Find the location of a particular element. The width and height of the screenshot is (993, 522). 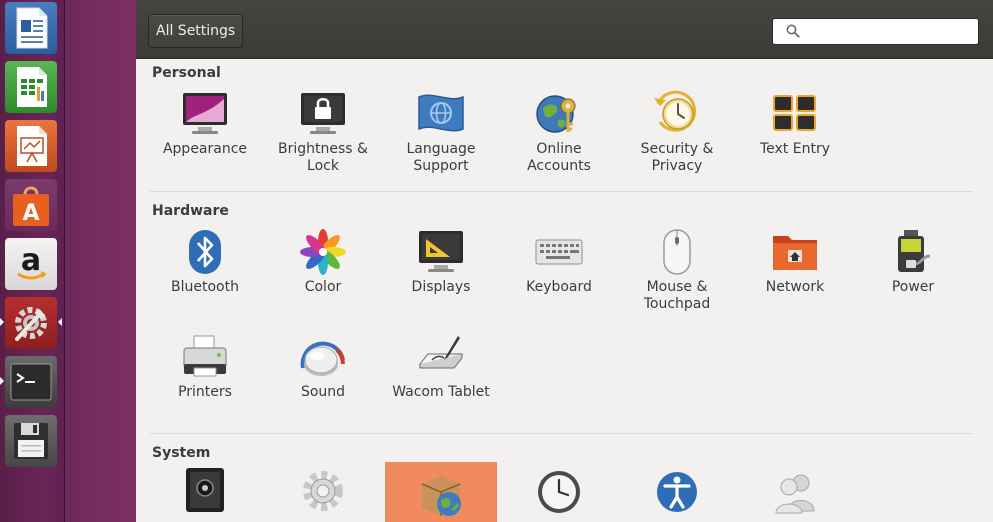

launcher-software-center: A is located at coordinates (31, 205).